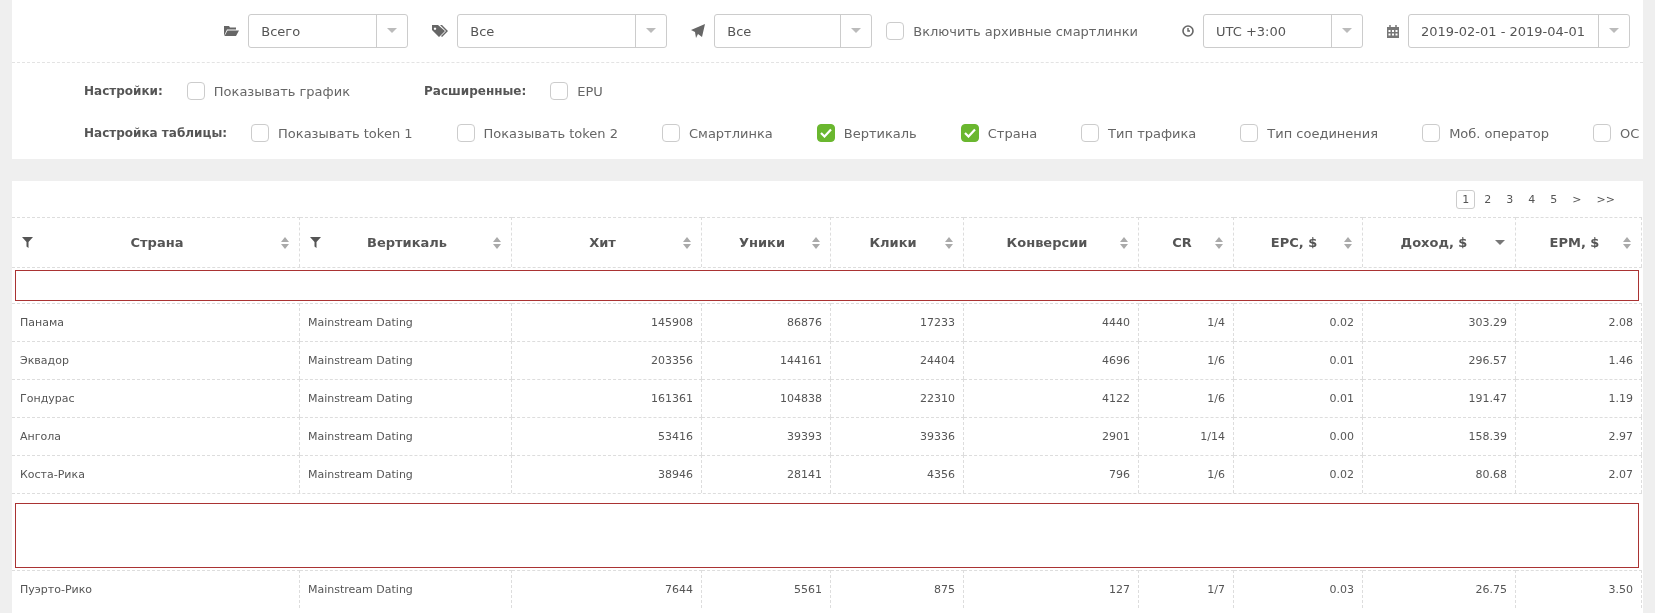 The image size is (1655, 613). Describe the element at coordinates (550, 133) in the screenshot. I see `checkbox-label: Показывать token 2` at that location.